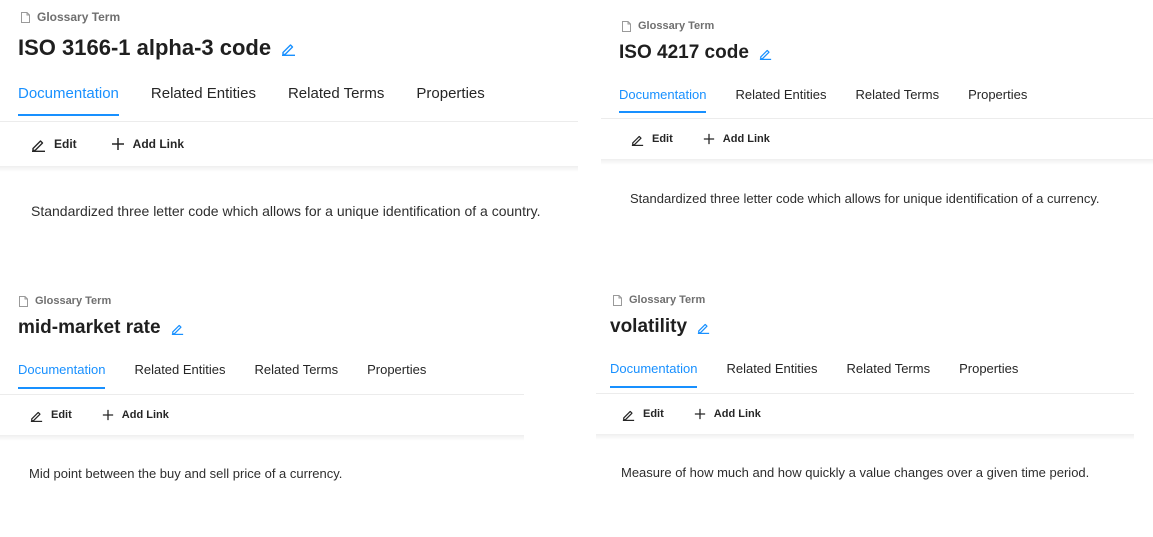  I want to click on page-title-row: volatility, so click(660, 327).